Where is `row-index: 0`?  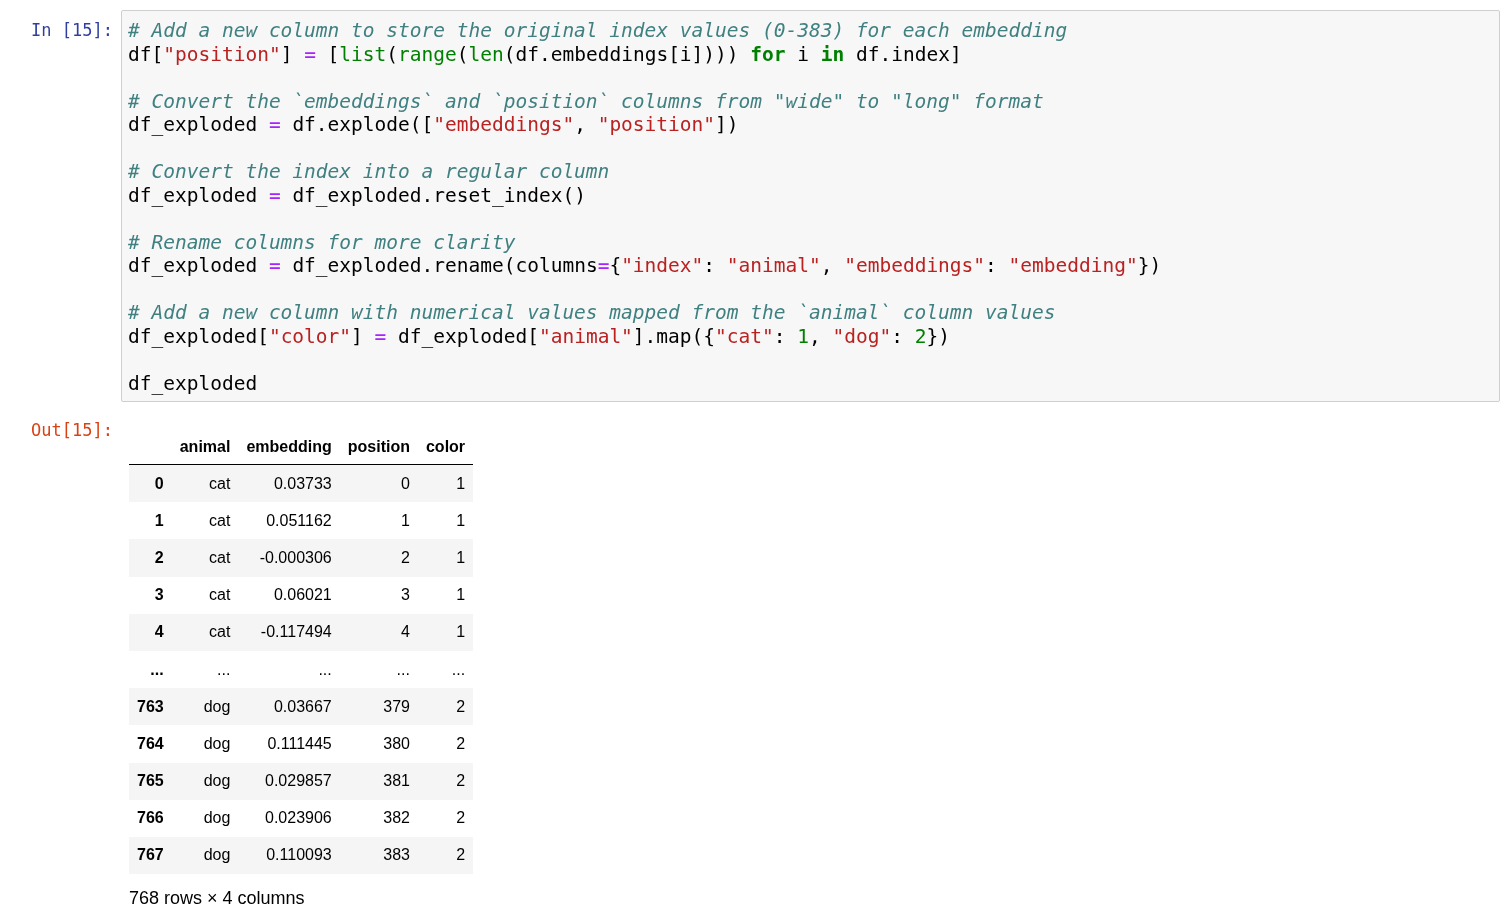 row-index: 0 is located at coordinates (150, 483).